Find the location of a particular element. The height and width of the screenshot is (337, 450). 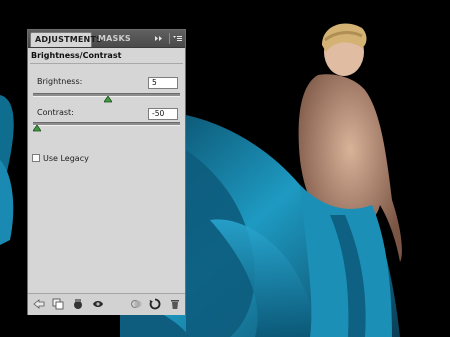

panel-menu-icon is located at coordinates (177, 38).